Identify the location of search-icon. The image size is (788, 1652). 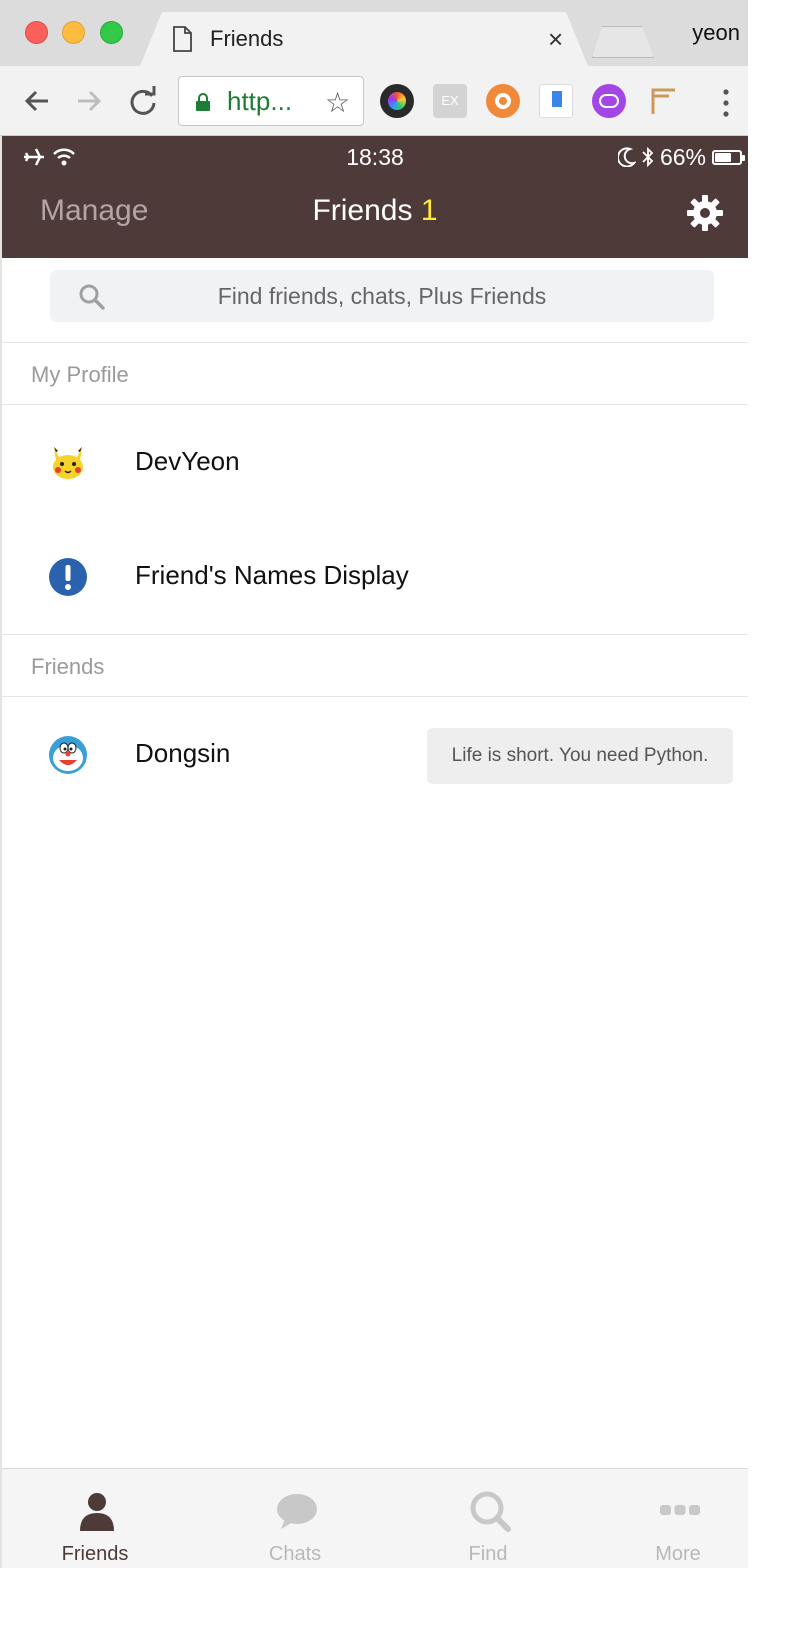
(490, 1511).